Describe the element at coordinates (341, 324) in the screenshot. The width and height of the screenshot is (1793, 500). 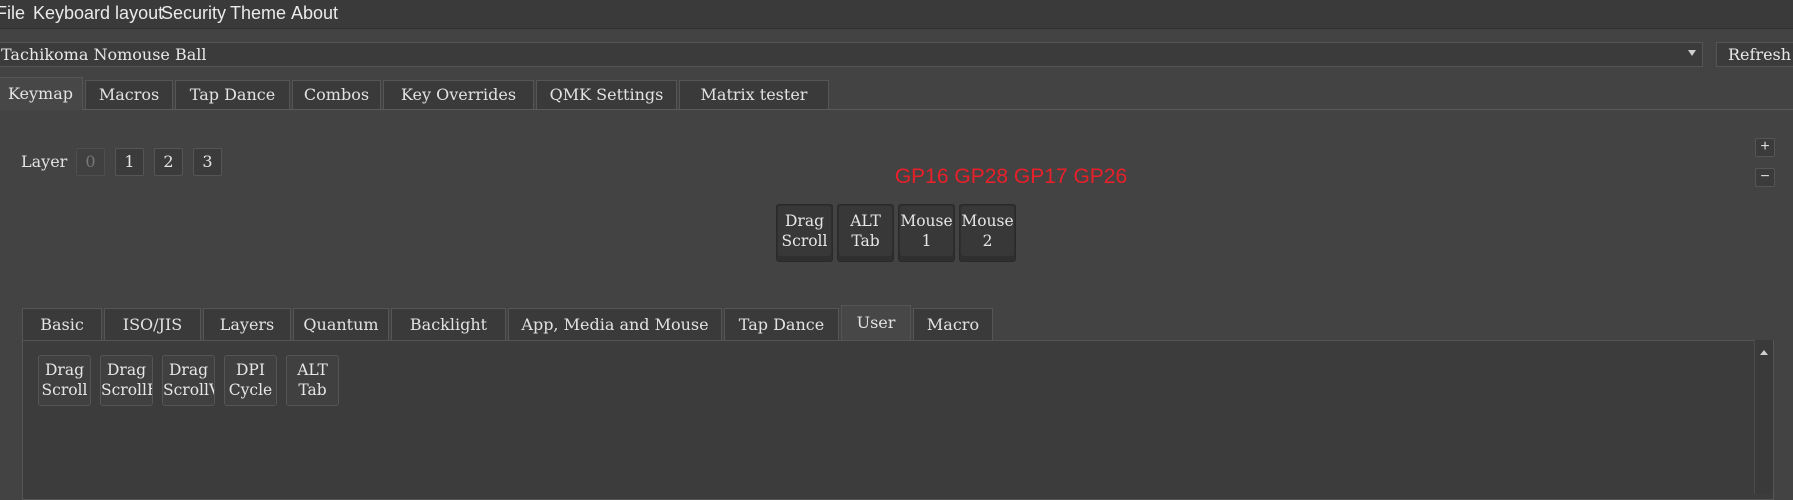
I see `keycode-tab-quantum: Quantum` at that location.